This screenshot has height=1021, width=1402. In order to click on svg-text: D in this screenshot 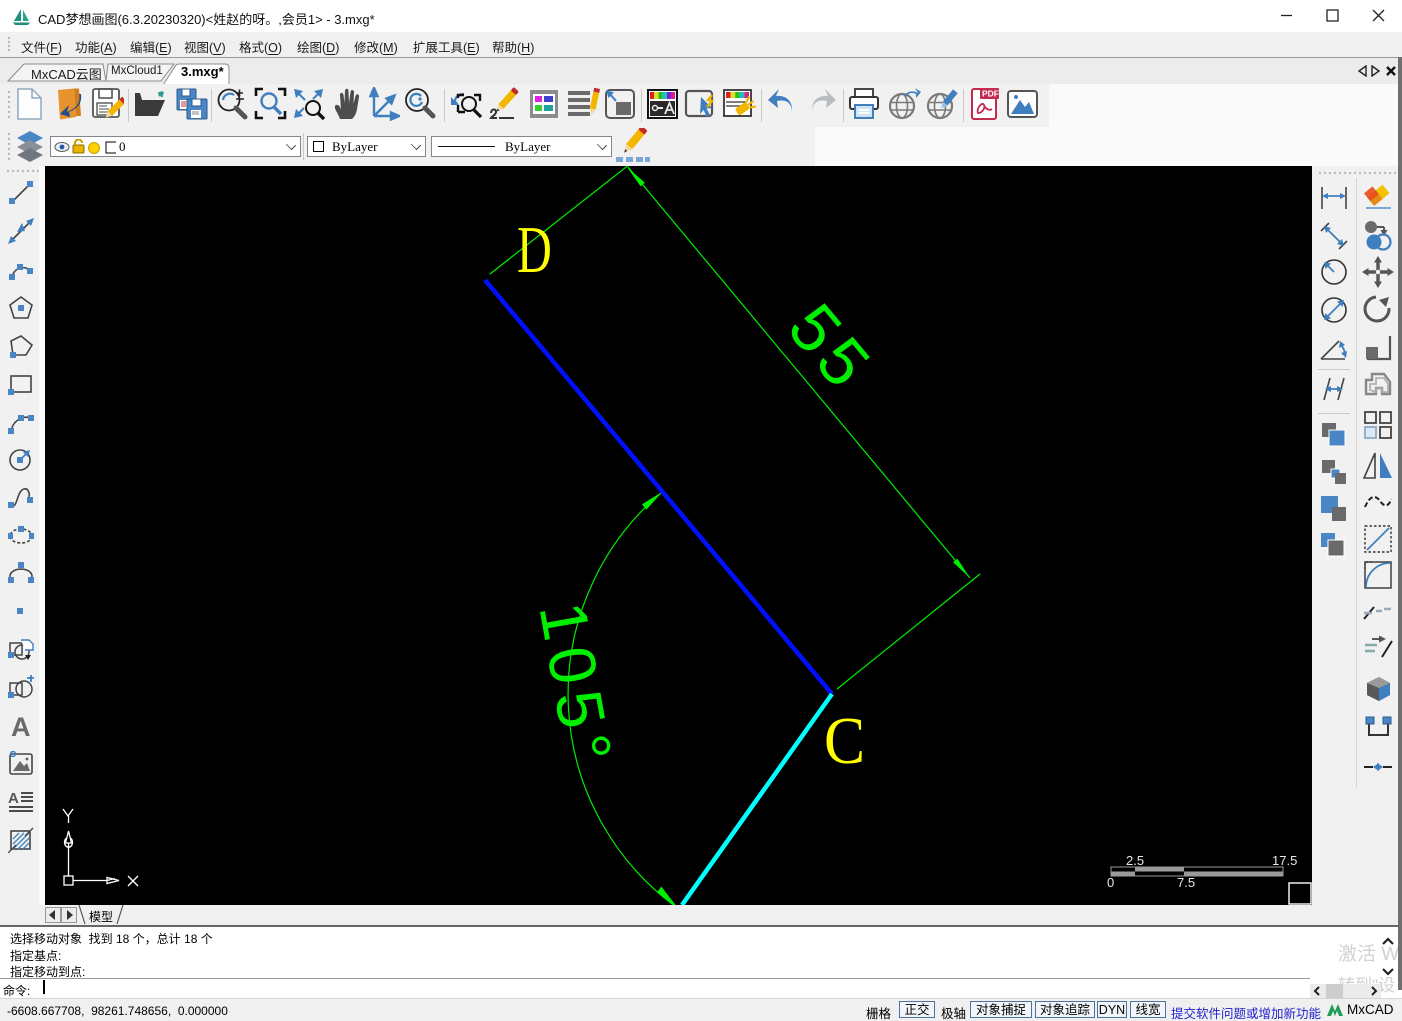, I will do `click(534, 249)`.